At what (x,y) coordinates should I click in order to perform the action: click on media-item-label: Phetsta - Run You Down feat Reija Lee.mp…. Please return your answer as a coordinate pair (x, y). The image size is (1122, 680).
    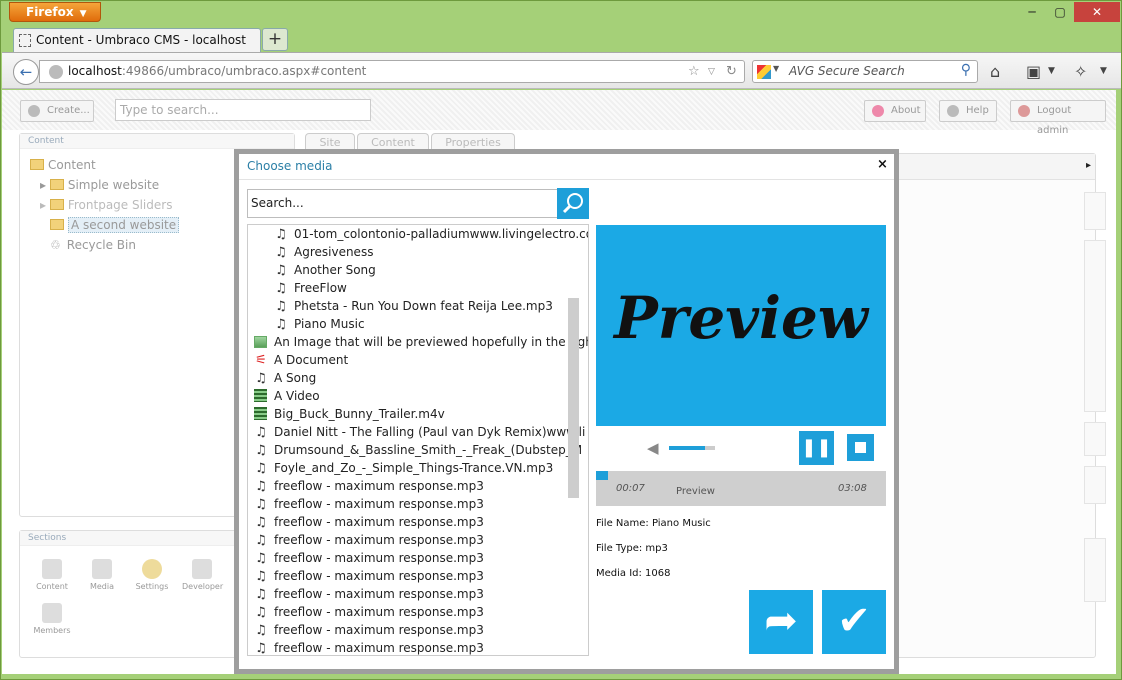
    Looking at the image, I should click on (423, 306).